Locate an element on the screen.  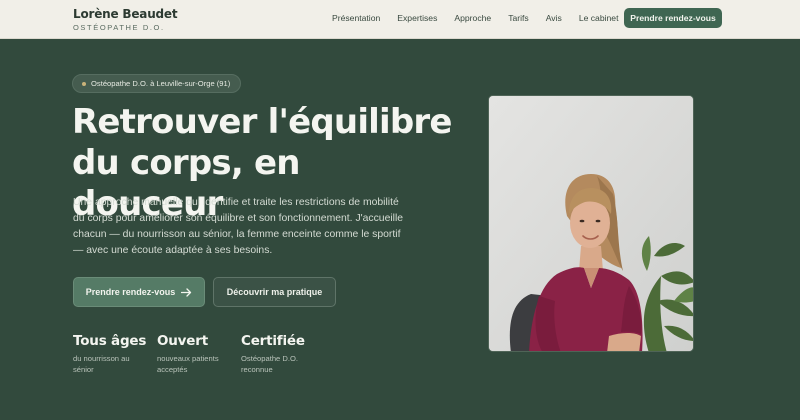
book-appointment-button: Prendre rendez-vous is located at coordinates (139, 292).